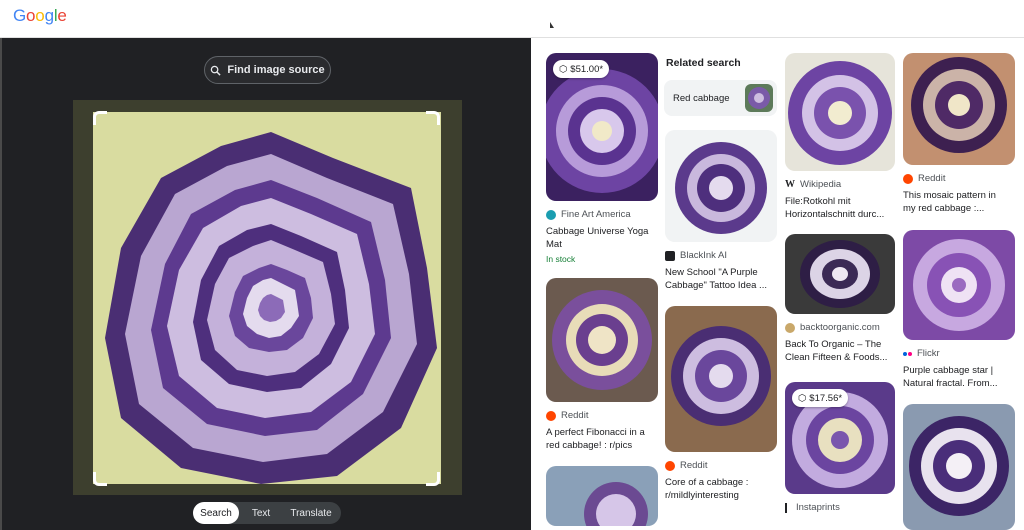 This screenshot has height=530, width=1024. I want to click on result-title: Core of a cabbage : r/mildlyinteresting, so click(721, 489).